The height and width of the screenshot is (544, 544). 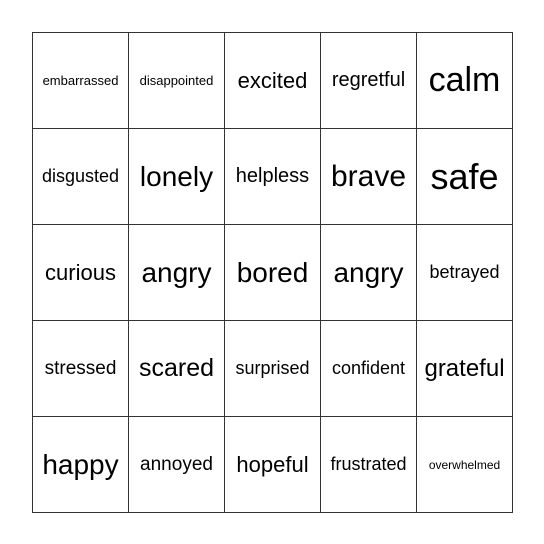 What do you see at coordinates (81, 177) in the screenshot?
I see `bingo-cell: disgusted` at bounding box center [81, 177].